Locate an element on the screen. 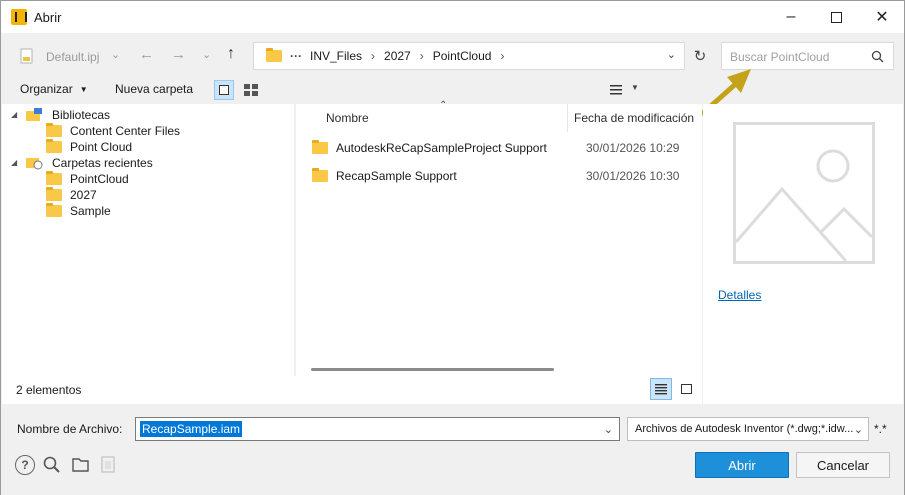  open-button: Abrir is located at coordinates (742, 465).